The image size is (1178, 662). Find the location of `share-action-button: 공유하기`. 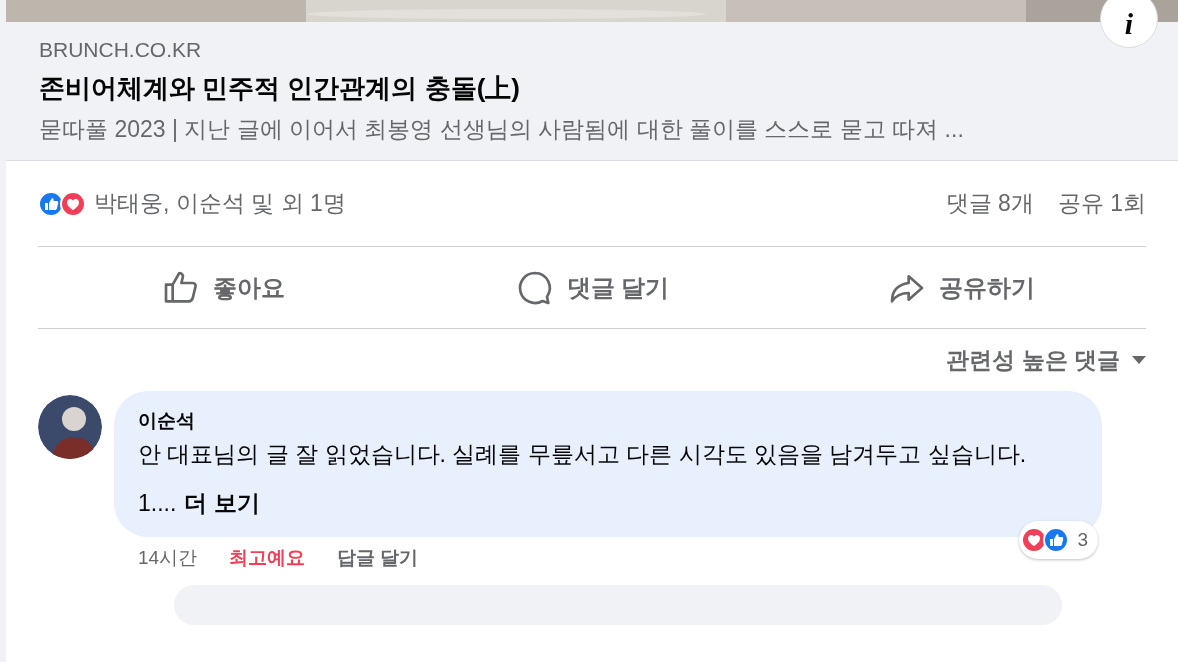

share-action-button: 공유하기 is located at coordinates (961, 287).